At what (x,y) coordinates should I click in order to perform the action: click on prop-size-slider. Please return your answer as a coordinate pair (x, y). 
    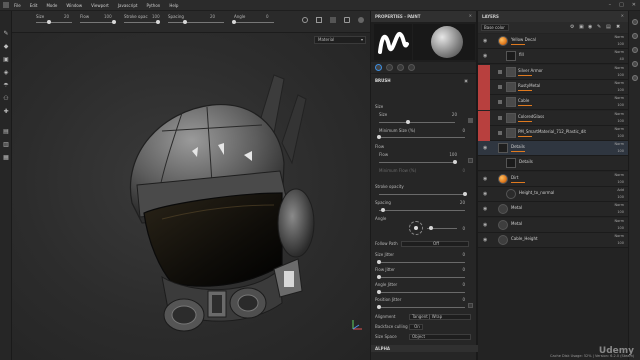
    Looking at the image, I should click on (417, 122).